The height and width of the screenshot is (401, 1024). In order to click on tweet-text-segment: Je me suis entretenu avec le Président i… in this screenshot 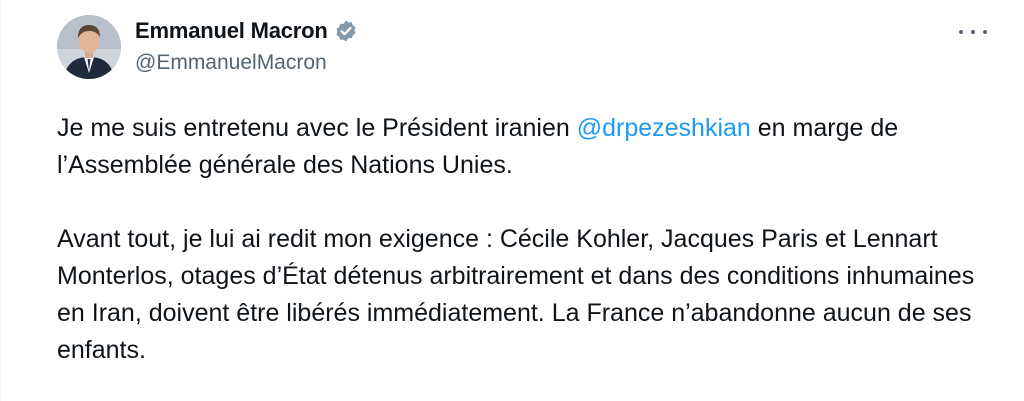, I will do `click(317, 128)`.